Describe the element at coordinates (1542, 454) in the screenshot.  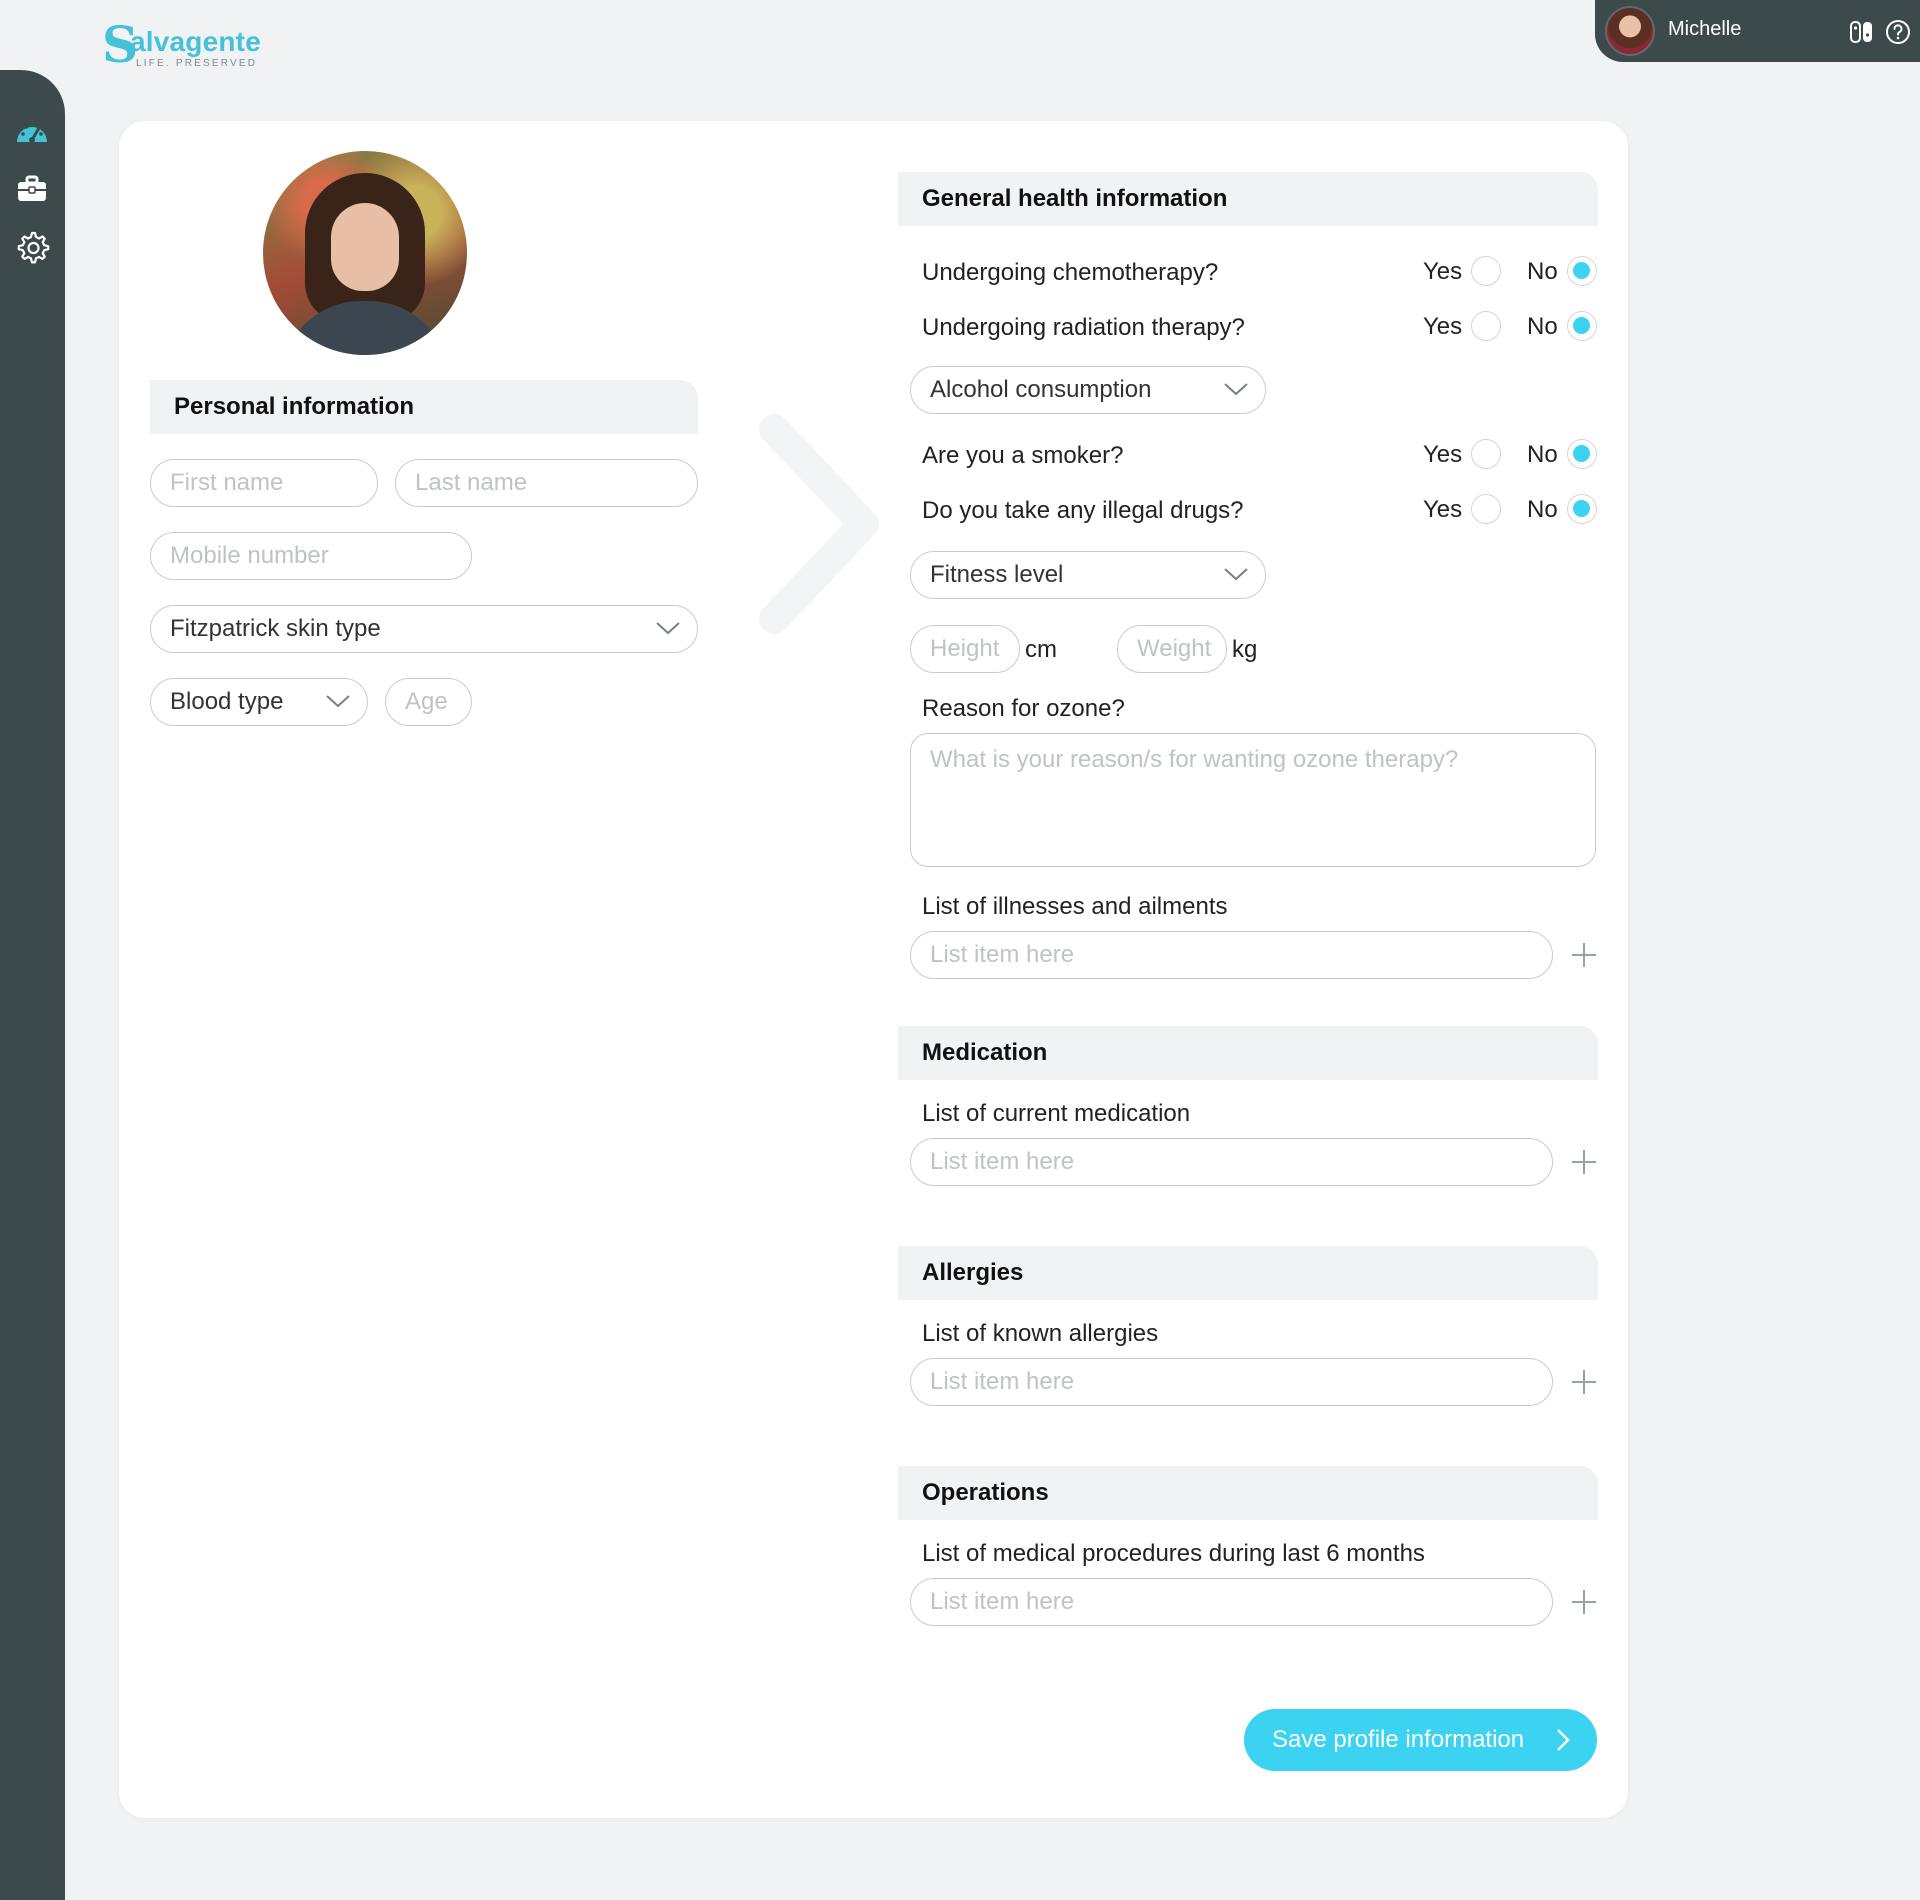
I see `smoker-no-label: No` at that location.